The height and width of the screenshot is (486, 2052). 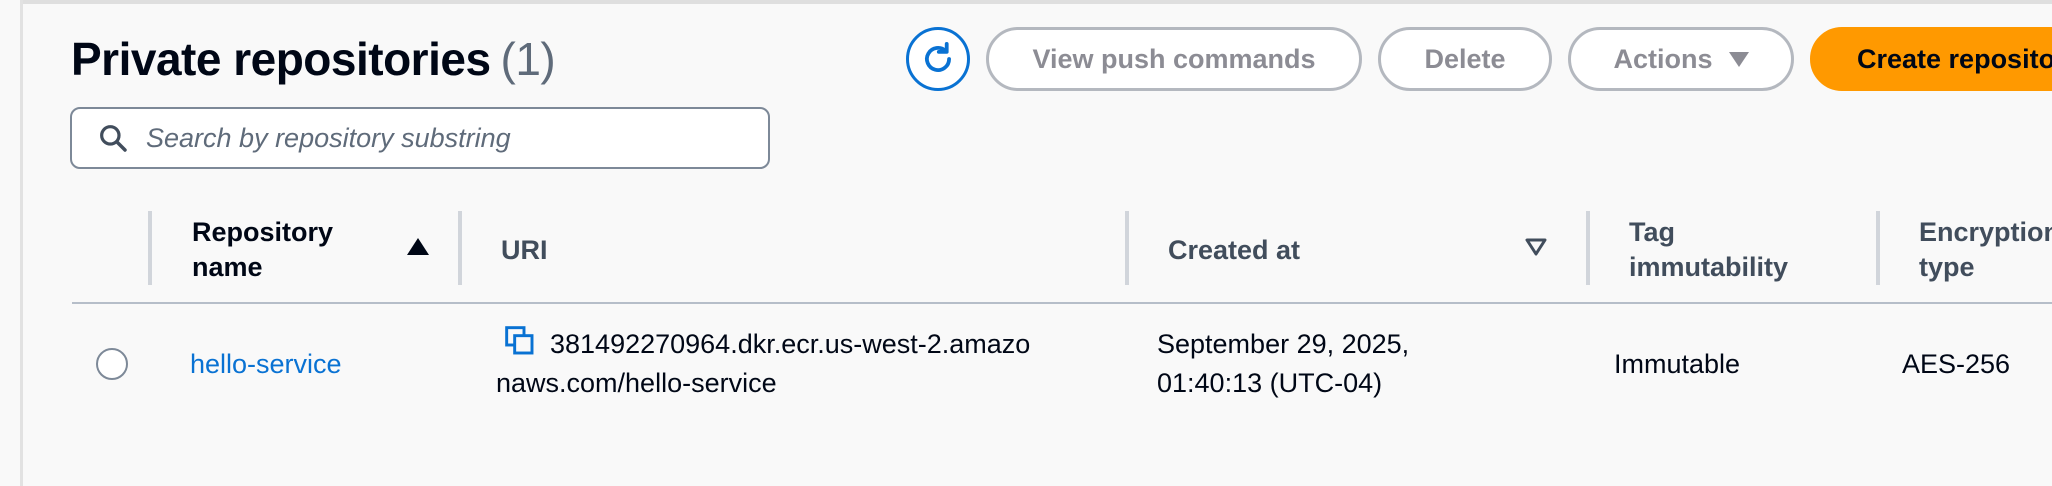 I want to click on column-header-uri: URI, so click(x=524, y=250).